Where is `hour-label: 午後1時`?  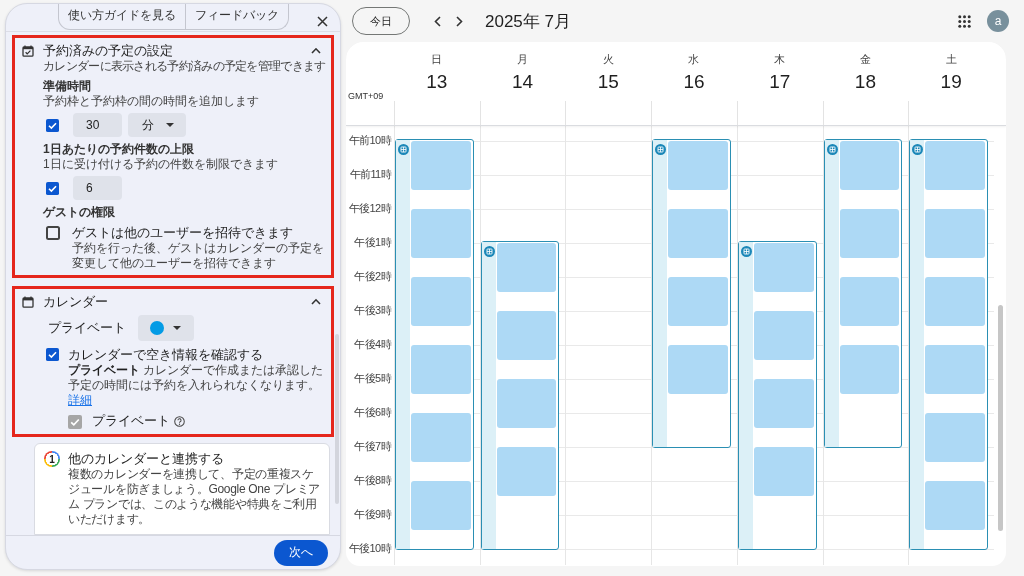 hour-label: 午後1時 is located at coordinates (372, 242).